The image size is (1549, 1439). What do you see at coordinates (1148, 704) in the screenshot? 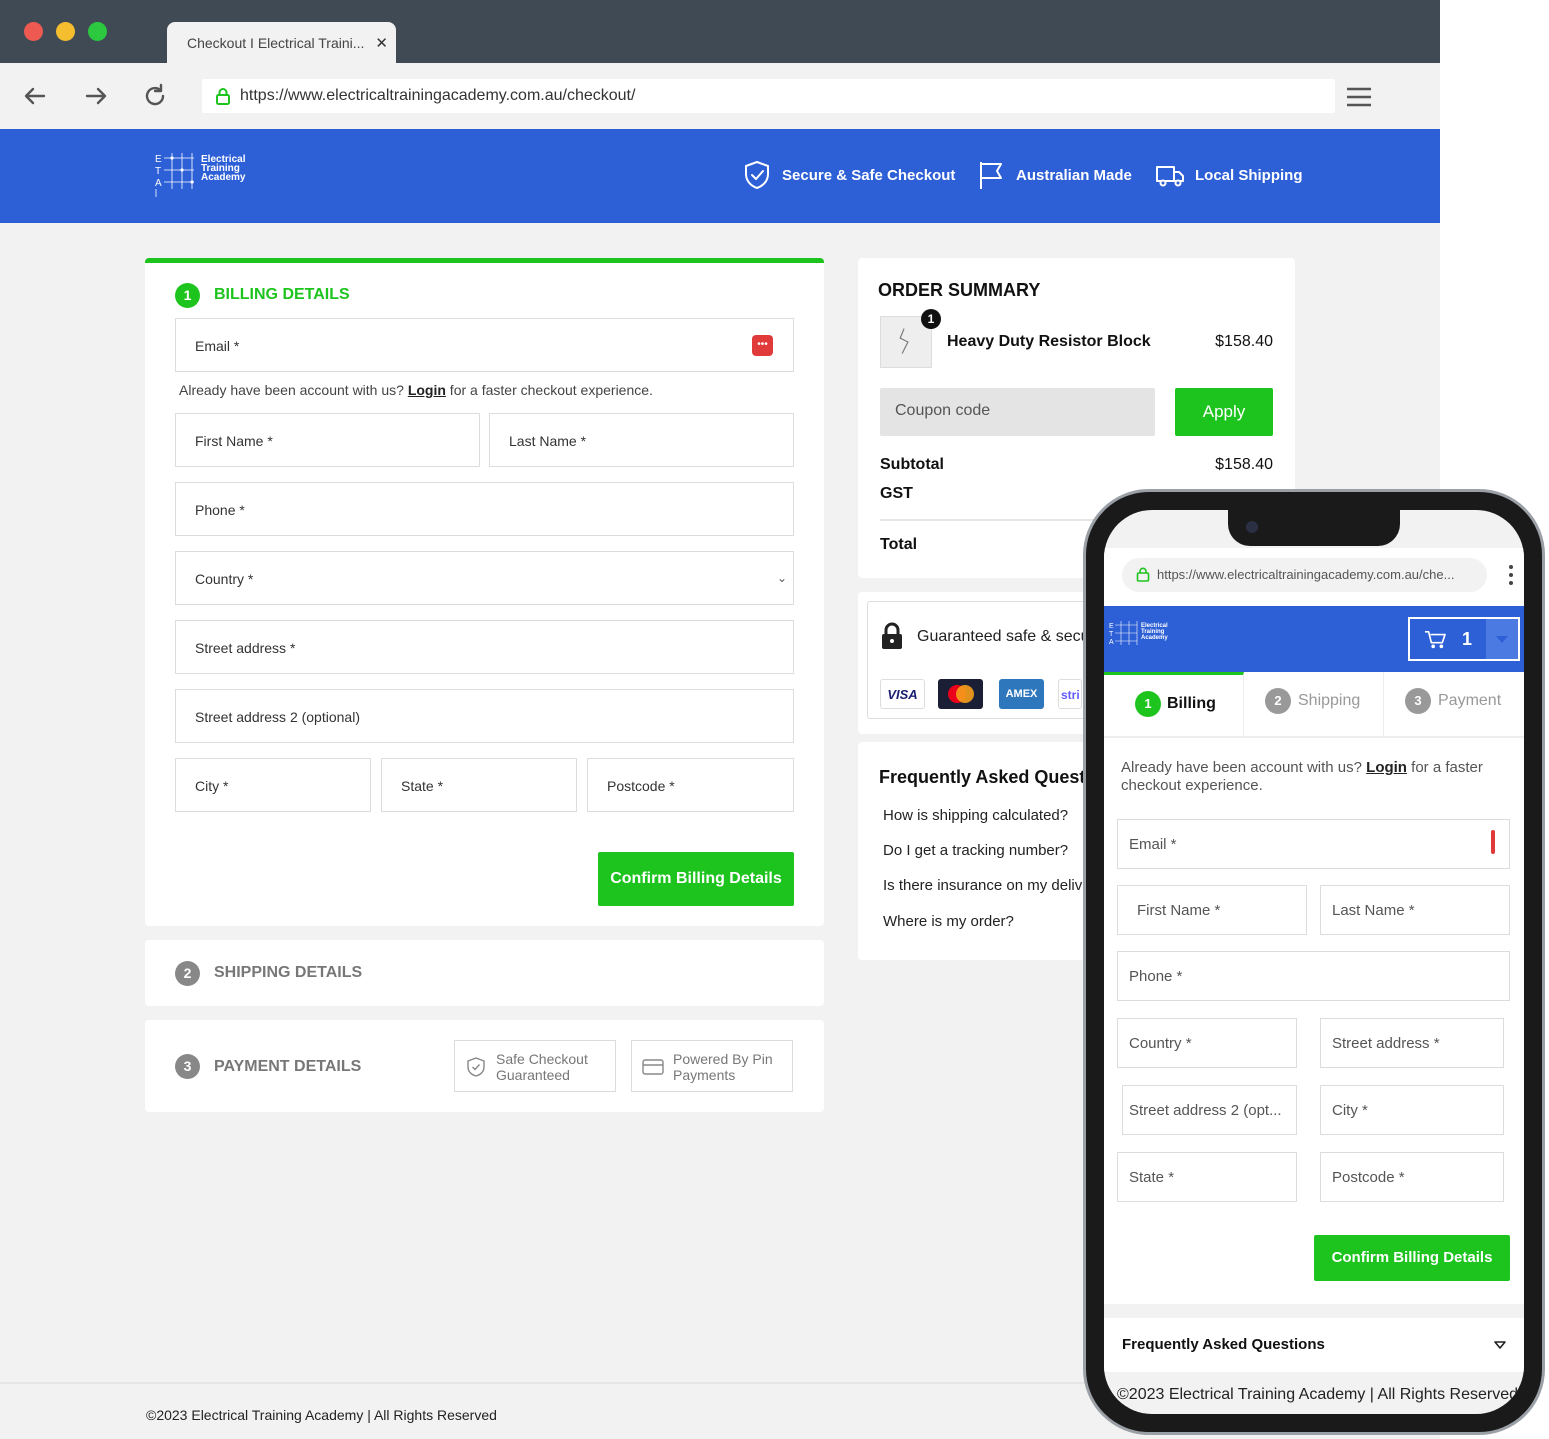
I see `step-number: 1` at bounding box center [1148, 704].